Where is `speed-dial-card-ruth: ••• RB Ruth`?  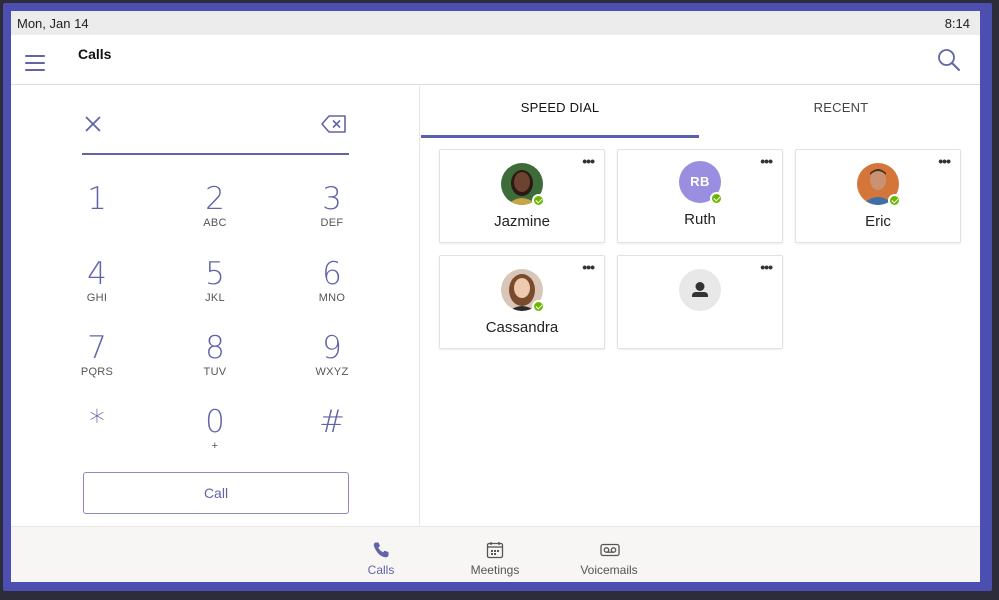
speed-dial-card-ruth: ••• RB Ruth is located at coordinates (700, 196).